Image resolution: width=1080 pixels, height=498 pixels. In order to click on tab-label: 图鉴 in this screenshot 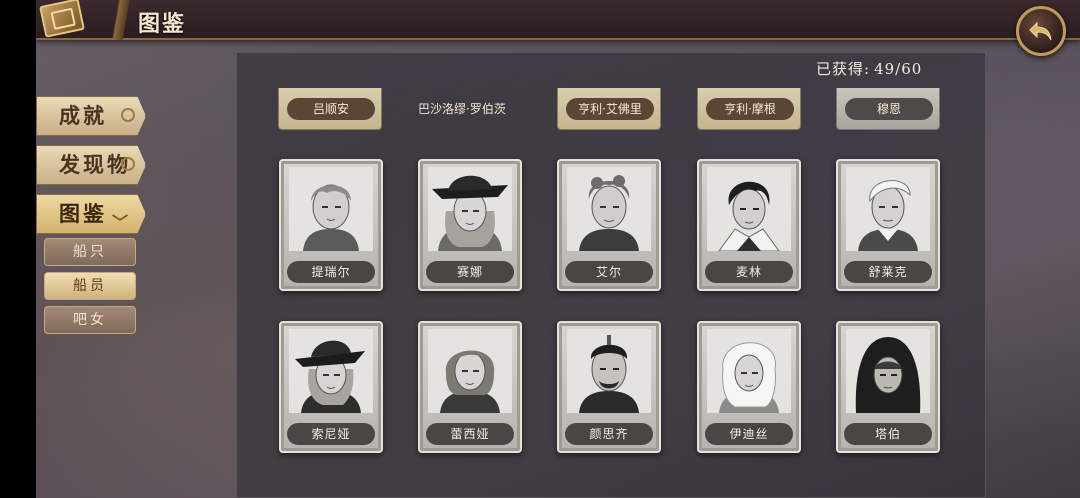, I will do `click(83, 213)`.